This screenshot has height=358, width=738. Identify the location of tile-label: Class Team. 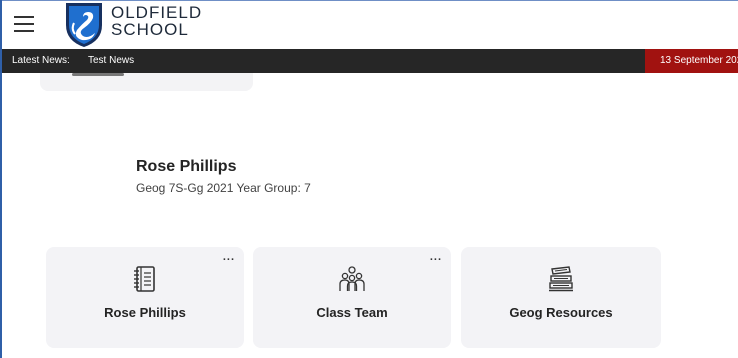
(352, 312).